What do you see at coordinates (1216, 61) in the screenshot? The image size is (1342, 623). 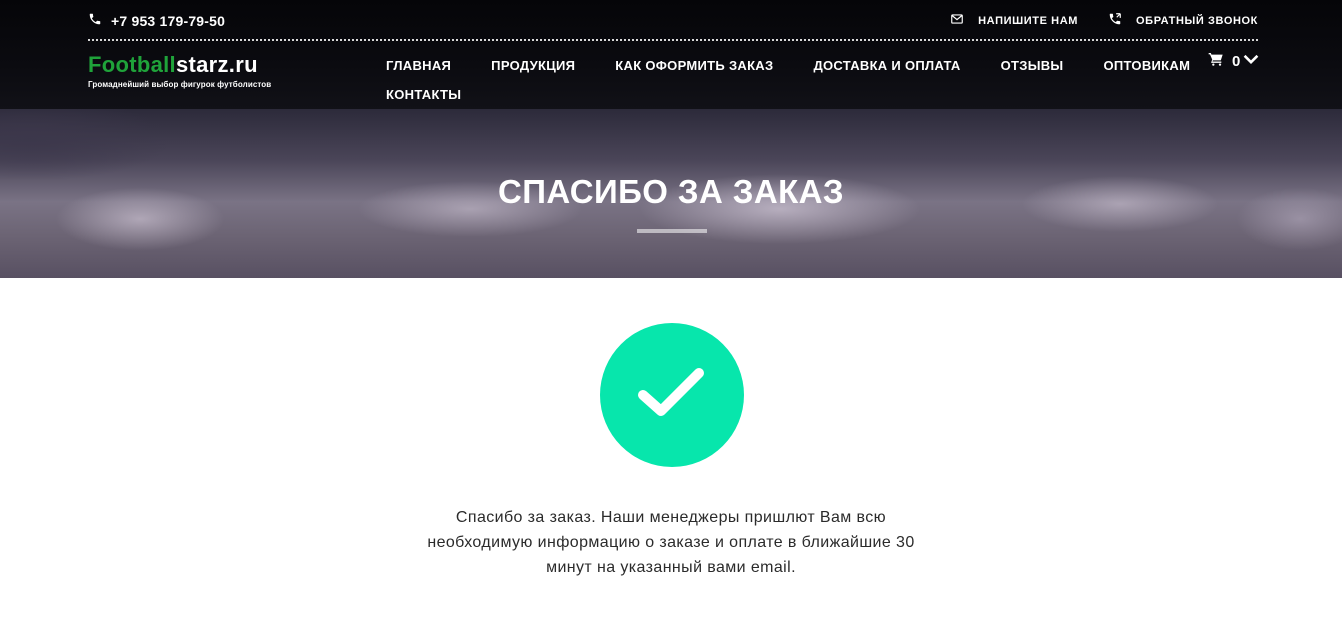 I see `cart-icon` at bounding box center [1216, 61].